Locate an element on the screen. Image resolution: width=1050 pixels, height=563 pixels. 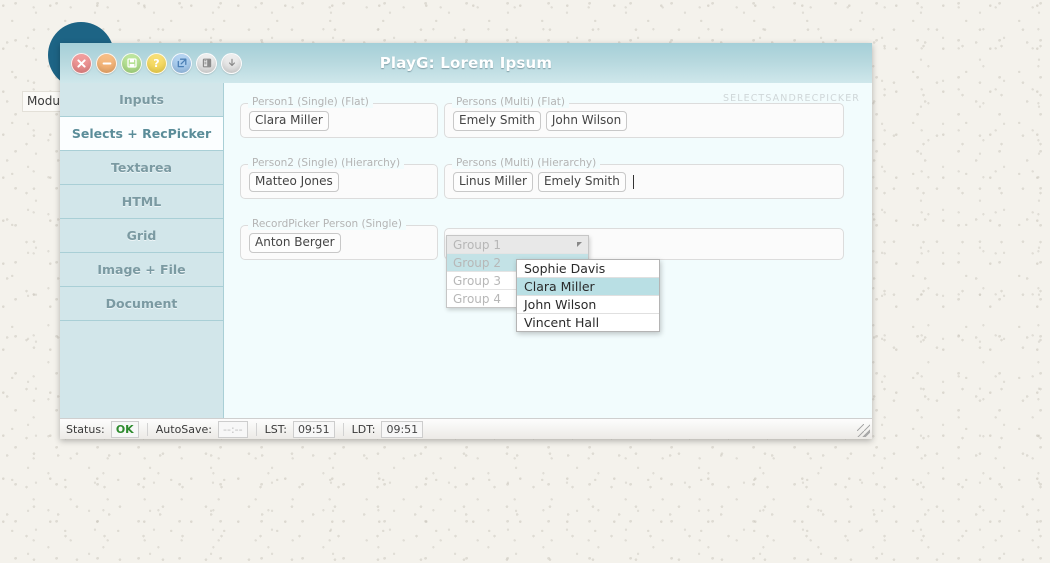
group-option-label: Group 1 is located at coordinates (477, 244).